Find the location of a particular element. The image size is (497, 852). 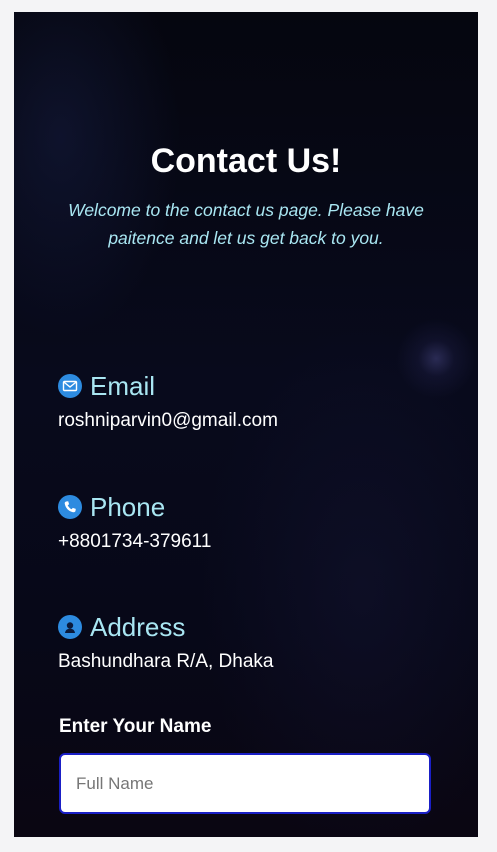

email-value: roshniparvin0@gmail.com is located at coordinates (168, 420).